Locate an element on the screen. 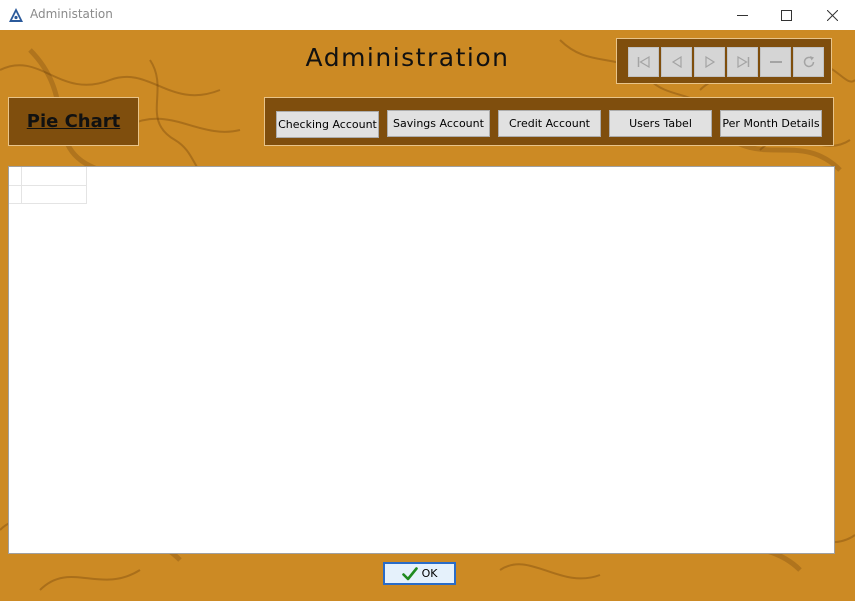 The height and width of the screenshot is (601, 855). next-record-icon is located at coordinates (709, 62).